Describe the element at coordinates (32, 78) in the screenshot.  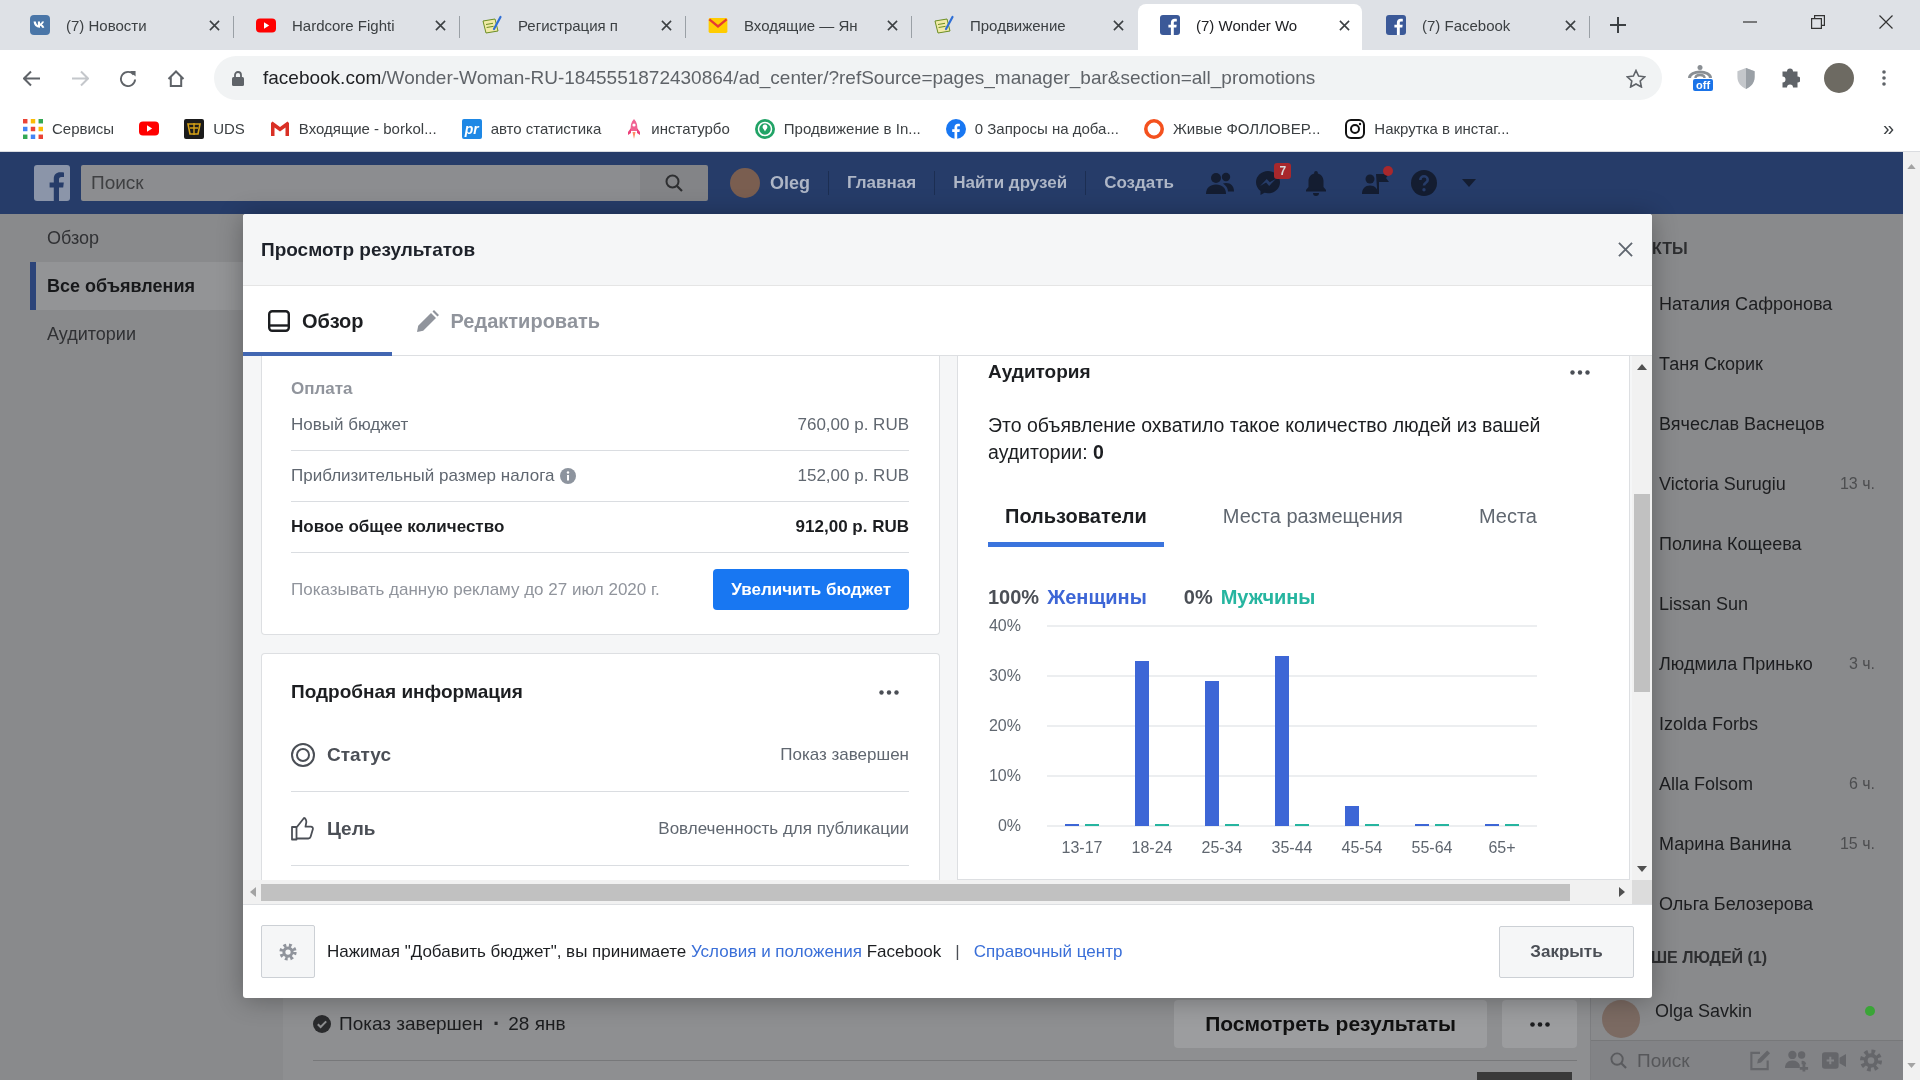
I see `back-arrow-icon` at that location.